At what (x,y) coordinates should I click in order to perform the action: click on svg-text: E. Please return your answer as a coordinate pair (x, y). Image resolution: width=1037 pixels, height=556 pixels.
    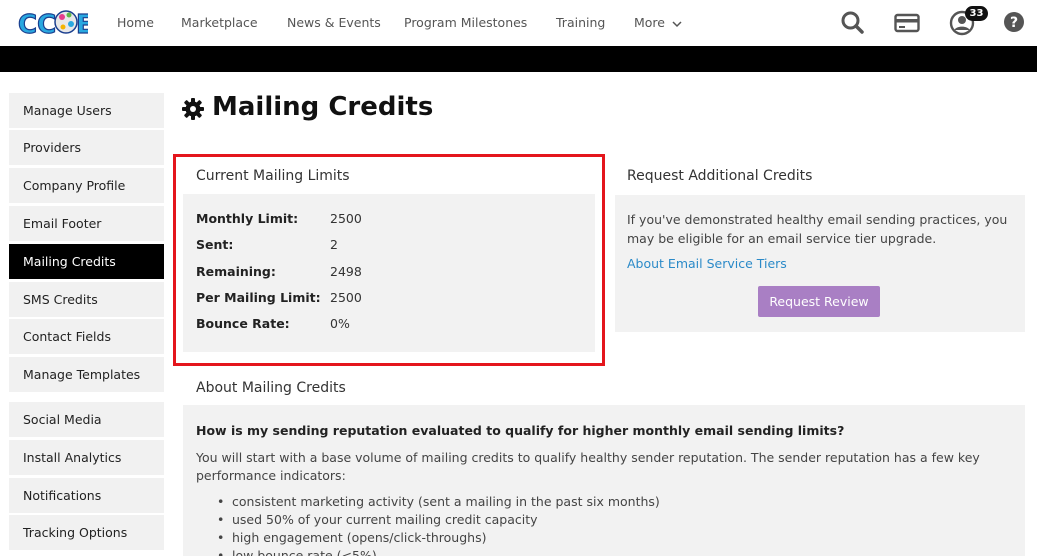
    Looking at the image, I should click on (82, 25).